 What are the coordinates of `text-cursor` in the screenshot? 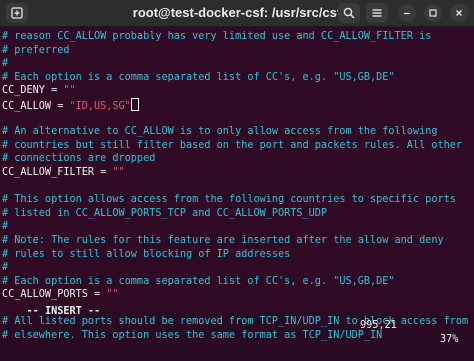 It's located at (134, 104).